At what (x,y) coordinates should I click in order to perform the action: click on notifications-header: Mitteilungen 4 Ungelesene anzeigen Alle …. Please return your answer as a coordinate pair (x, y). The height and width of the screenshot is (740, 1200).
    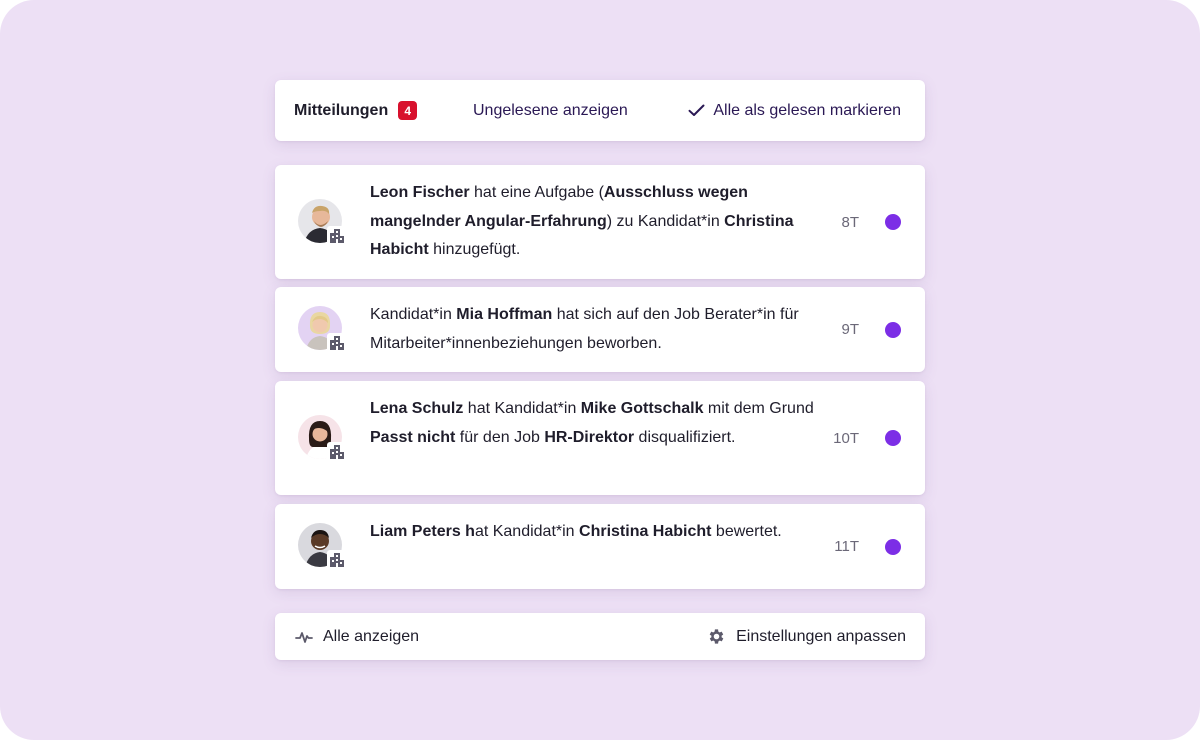
    Looking at the image, I should click on (600, 110).